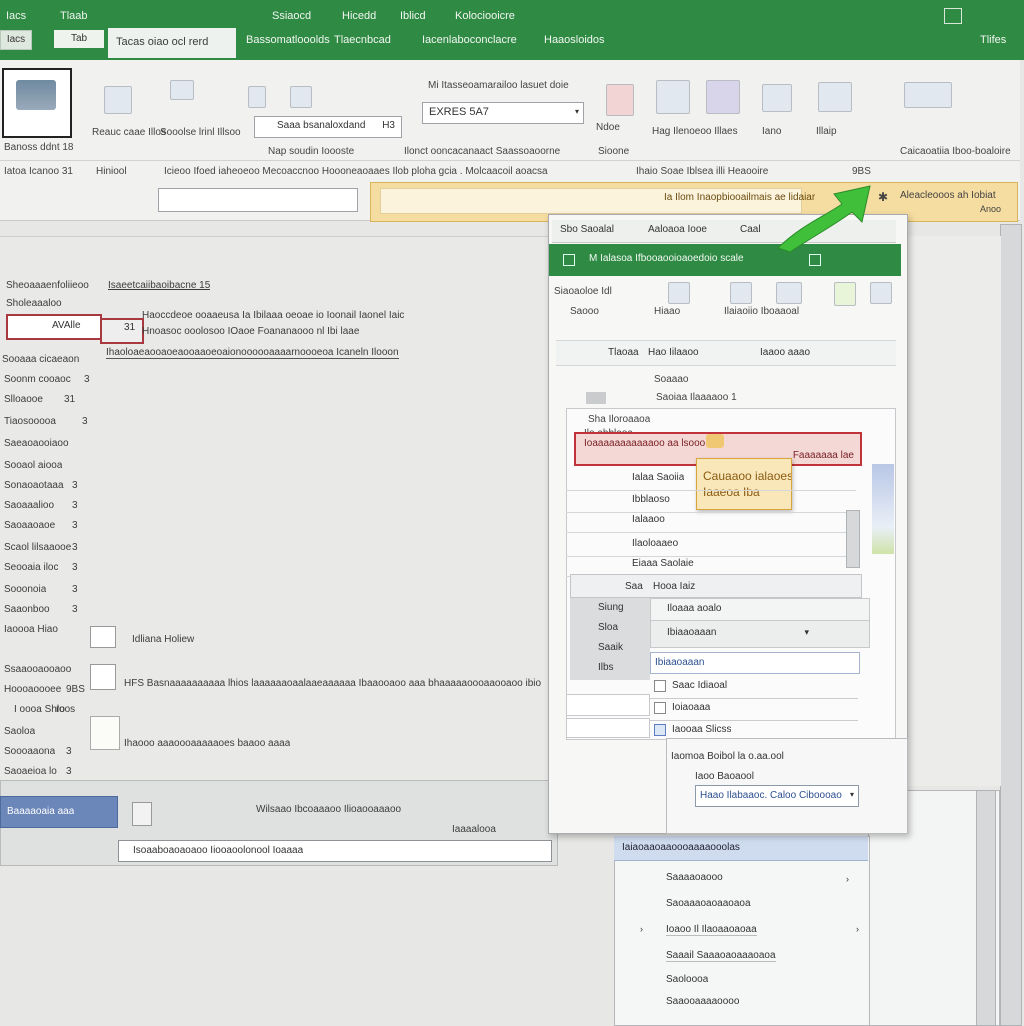  Describe the element at coordinates (59, 812) in the screenshot. I see `lower-selected-tab: Baaaaoaia aaa` at that location.